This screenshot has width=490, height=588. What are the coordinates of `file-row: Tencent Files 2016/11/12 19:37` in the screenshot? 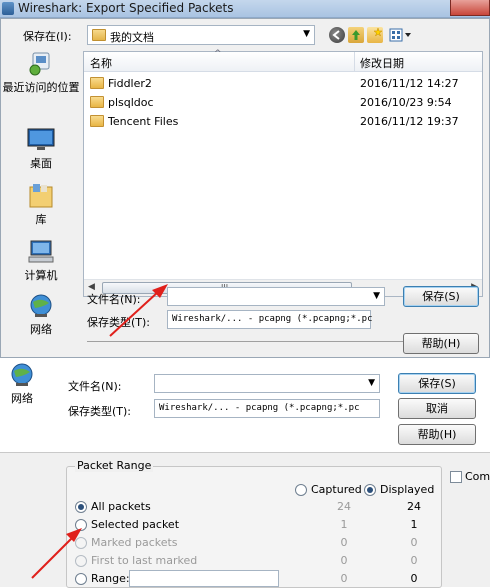 It's located at (283, 121).